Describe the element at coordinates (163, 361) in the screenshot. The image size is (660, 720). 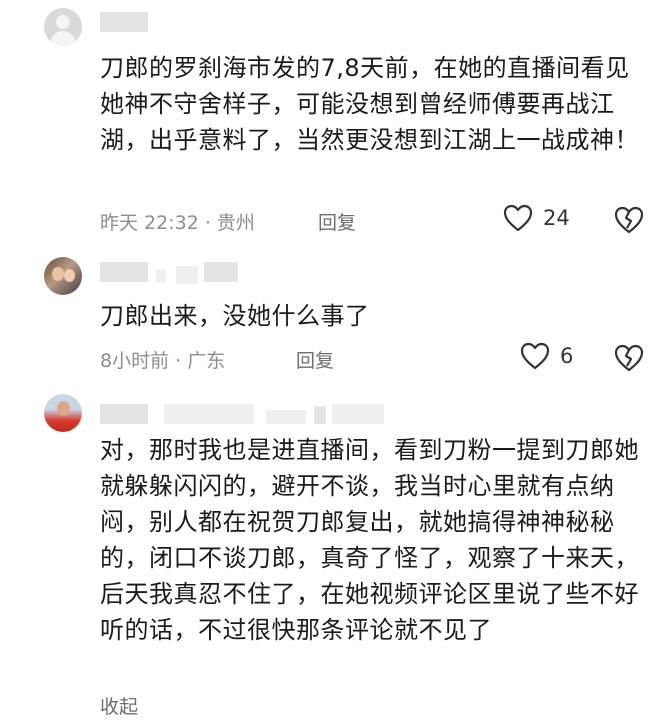
I see `comment-meta: 8小时前 · 广东` at that location.